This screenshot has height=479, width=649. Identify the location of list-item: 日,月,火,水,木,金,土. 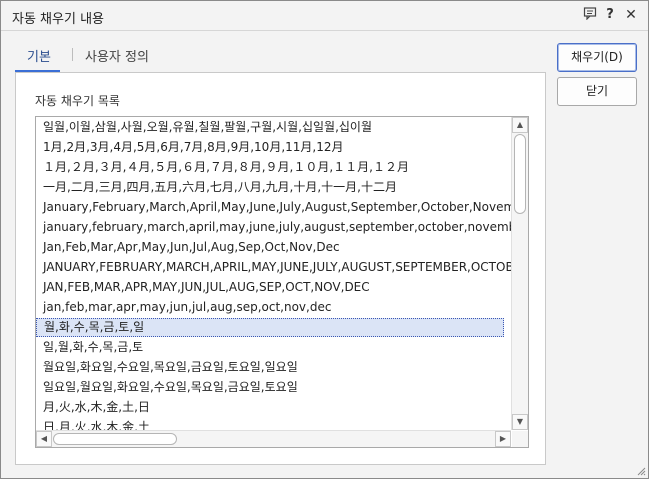
(270, 424).